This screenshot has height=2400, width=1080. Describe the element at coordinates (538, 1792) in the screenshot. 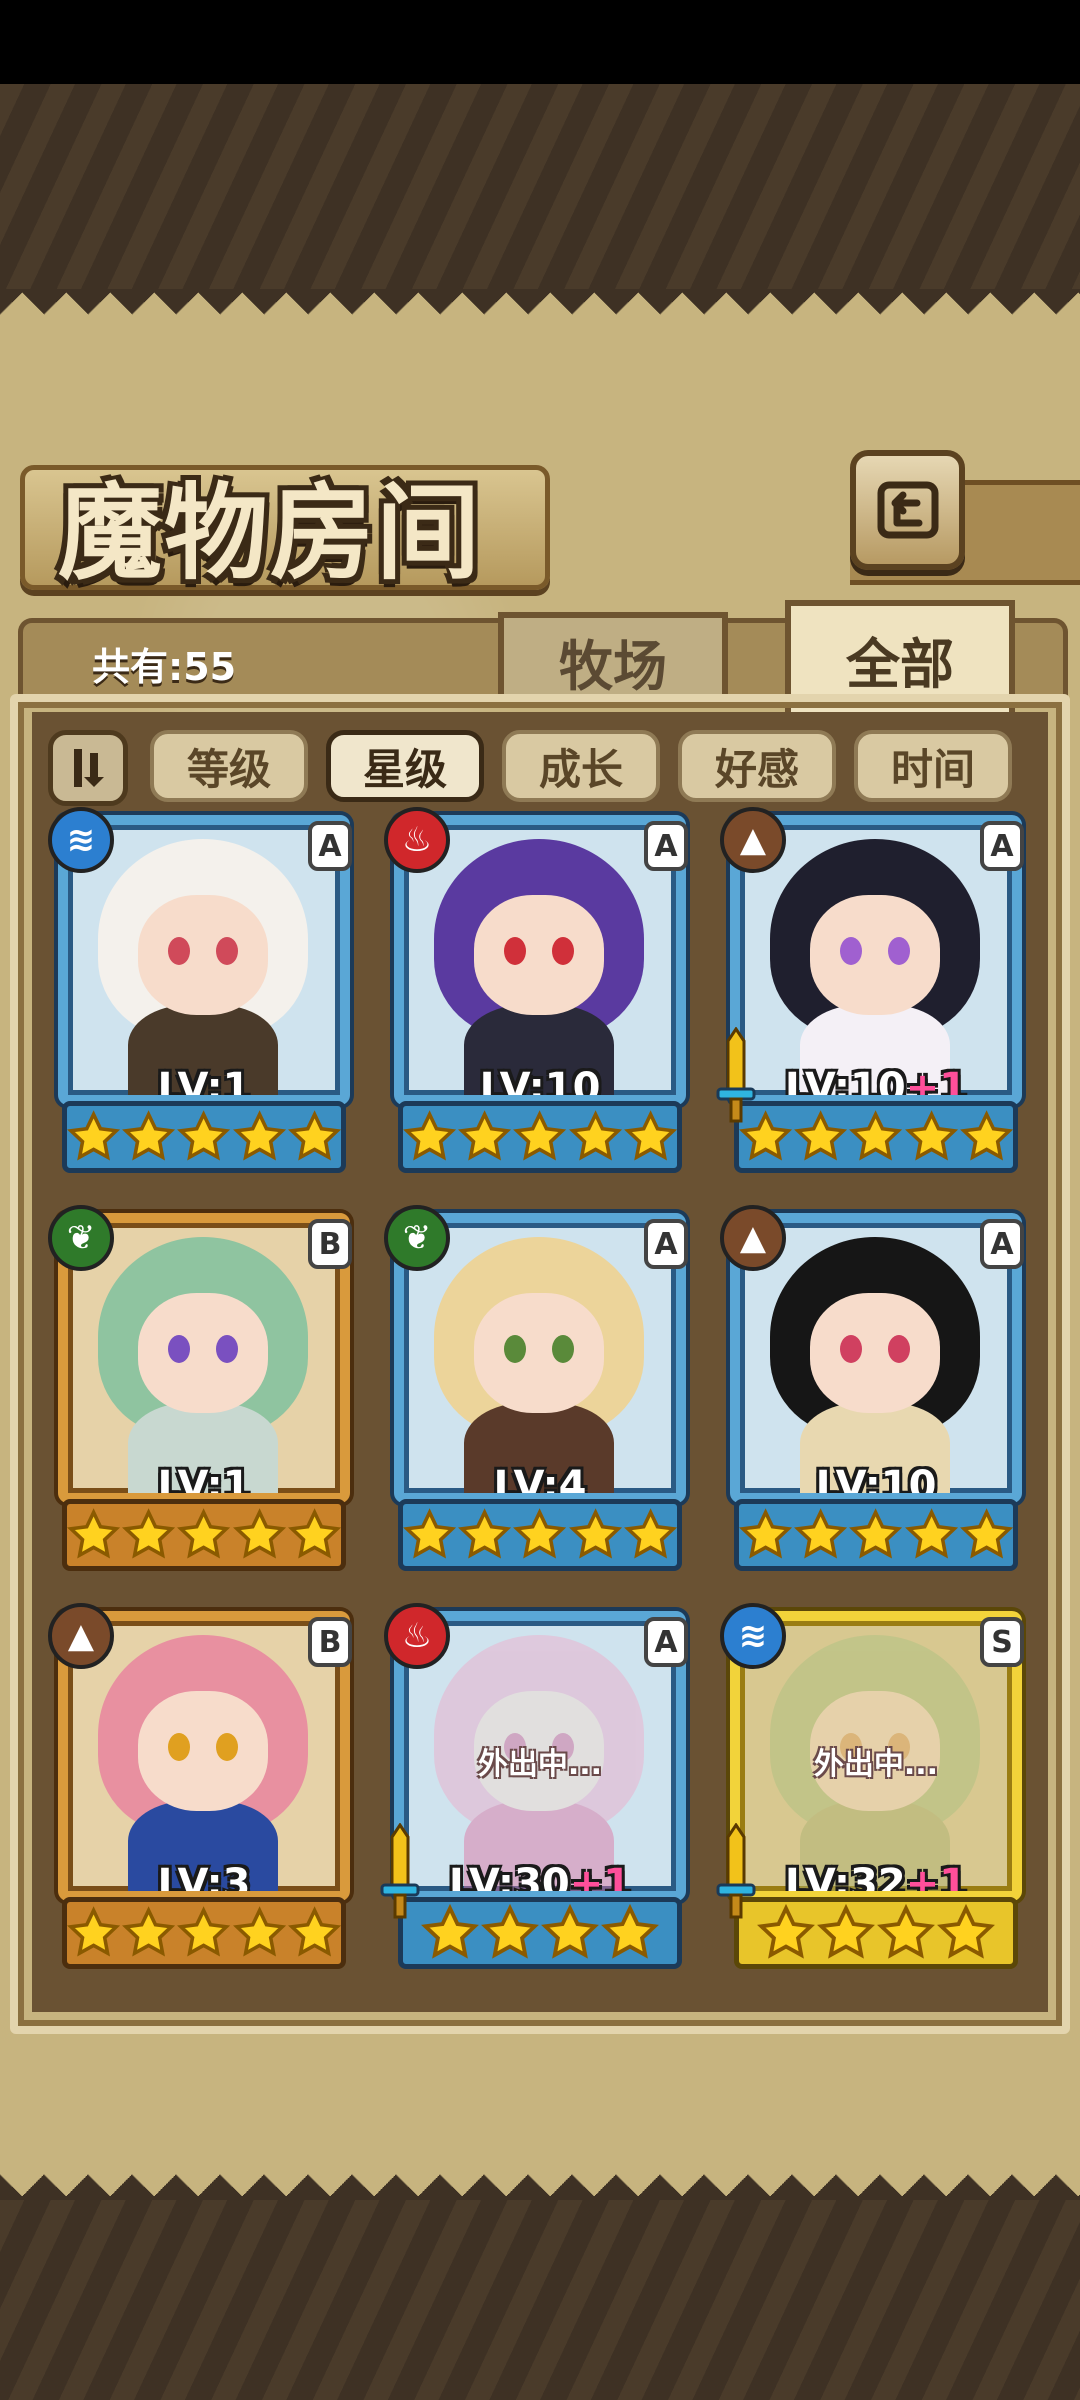

I see `monster-card: 外出中... LV:30+1 ♨ A` at that location.